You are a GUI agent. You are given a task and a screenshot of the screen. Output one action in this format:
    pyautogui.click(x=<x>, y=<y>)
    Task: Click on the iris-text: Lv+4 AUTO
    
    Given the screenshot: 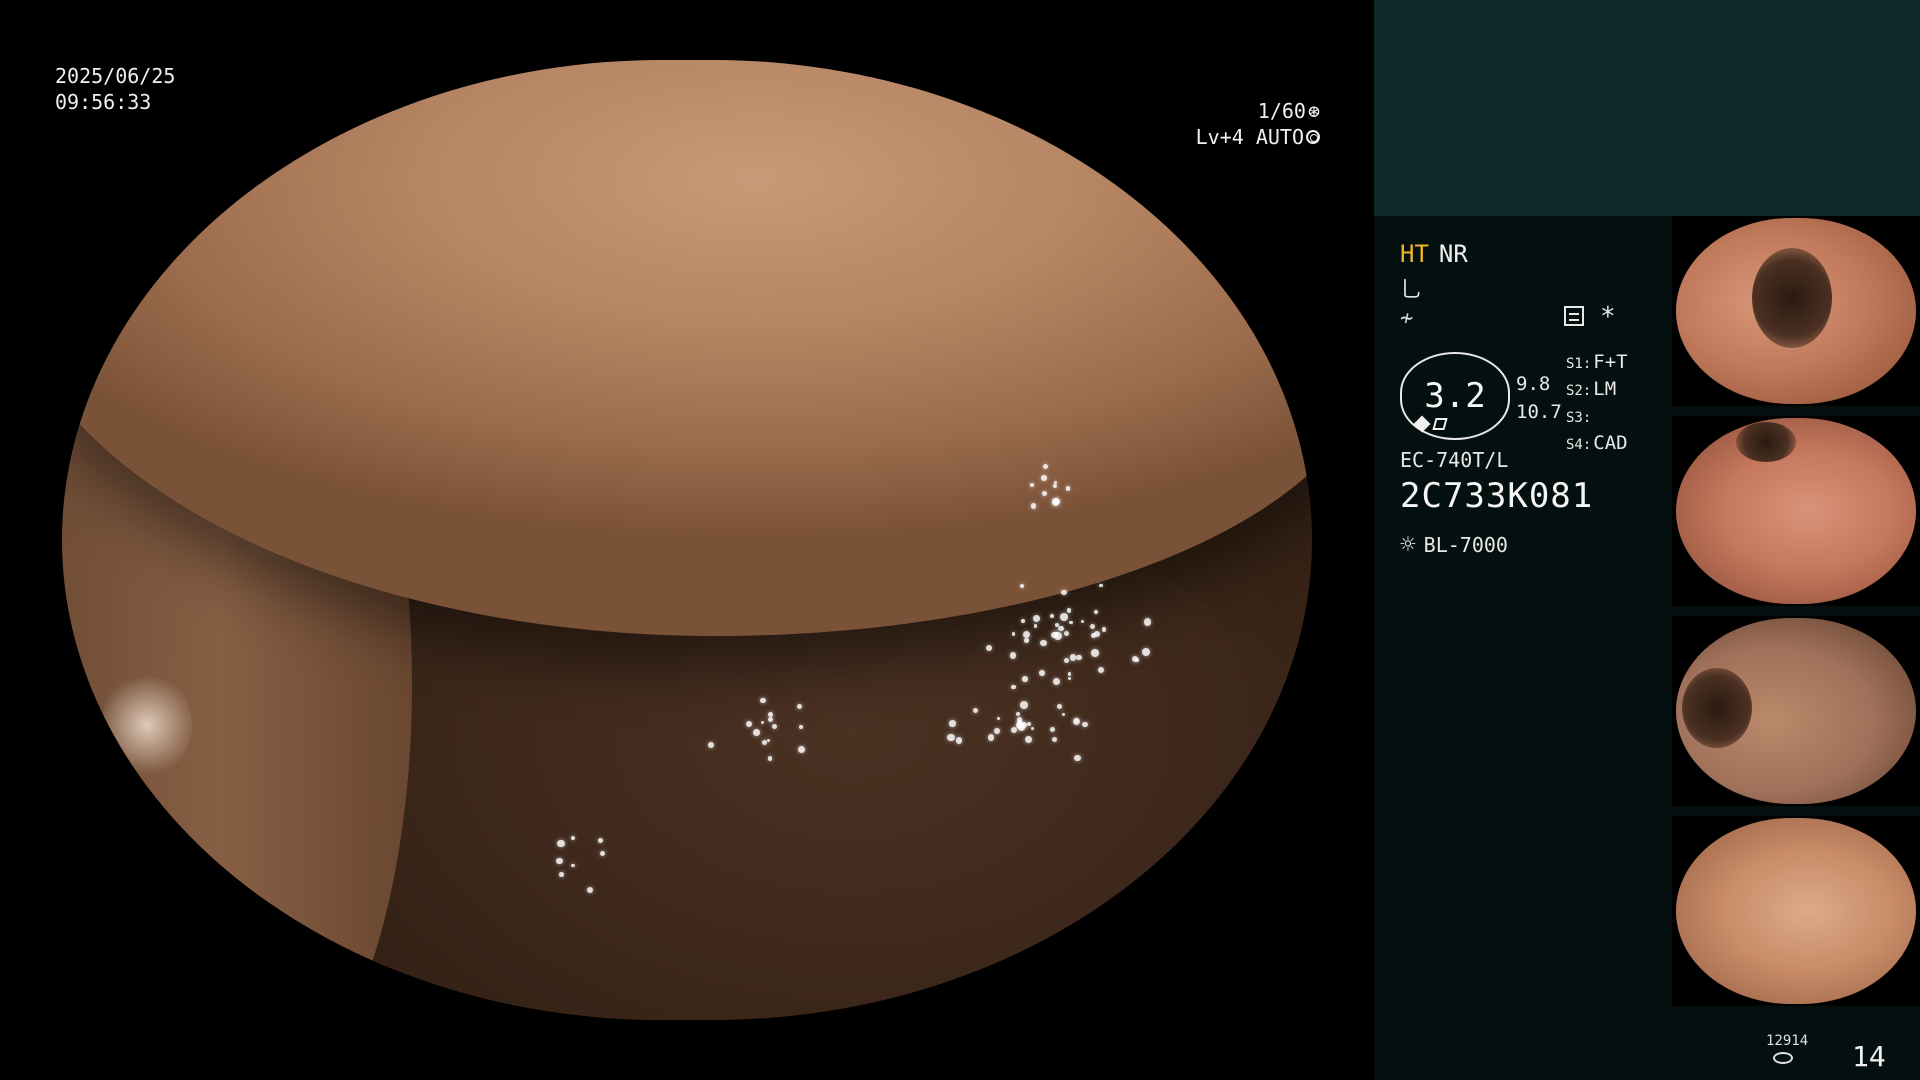 What is the action you would take?
    pyautogui.click(x=1249, y=137)
    